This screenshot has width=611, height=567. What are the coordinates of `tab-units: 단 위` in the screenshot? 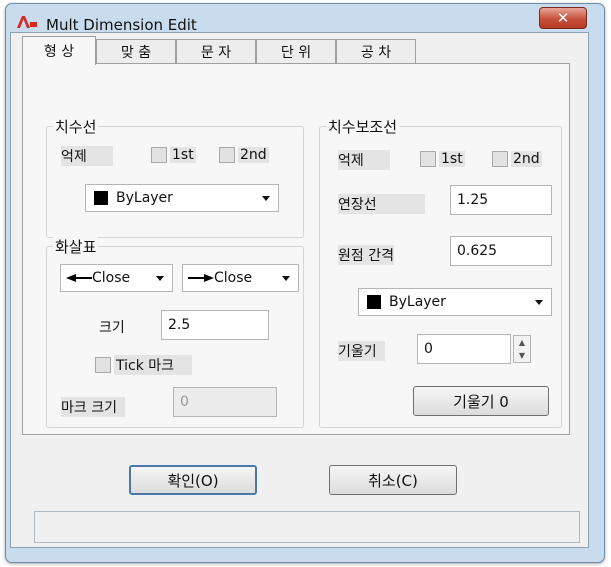 It's located at (296, 51).